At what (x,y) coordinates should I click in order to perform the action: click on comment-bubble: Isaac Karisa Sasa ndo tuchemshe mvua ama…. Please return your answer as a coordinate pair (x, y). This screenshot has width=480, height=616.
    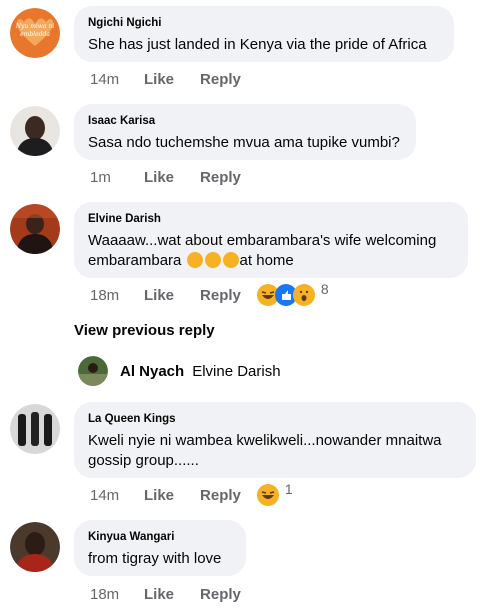
    Looking at the image, I should click on (245, 132).